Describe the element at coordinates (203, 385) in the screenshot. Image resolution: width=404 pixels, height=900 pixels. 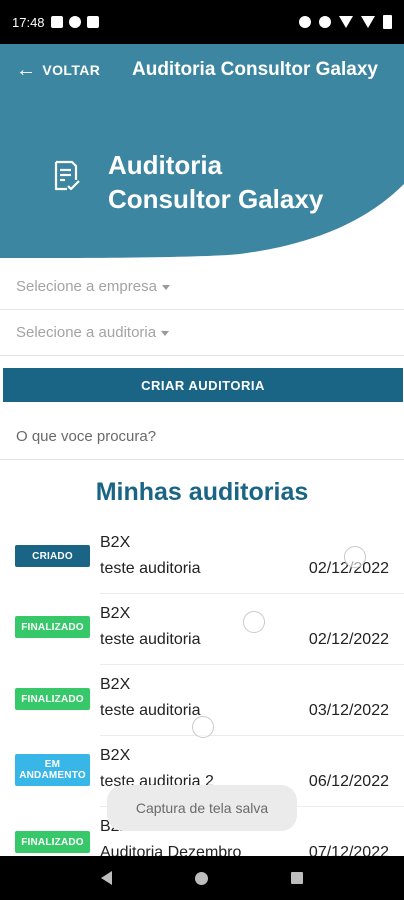
I see `create-audit-button: CRIAR AUDITORIA` at that location.